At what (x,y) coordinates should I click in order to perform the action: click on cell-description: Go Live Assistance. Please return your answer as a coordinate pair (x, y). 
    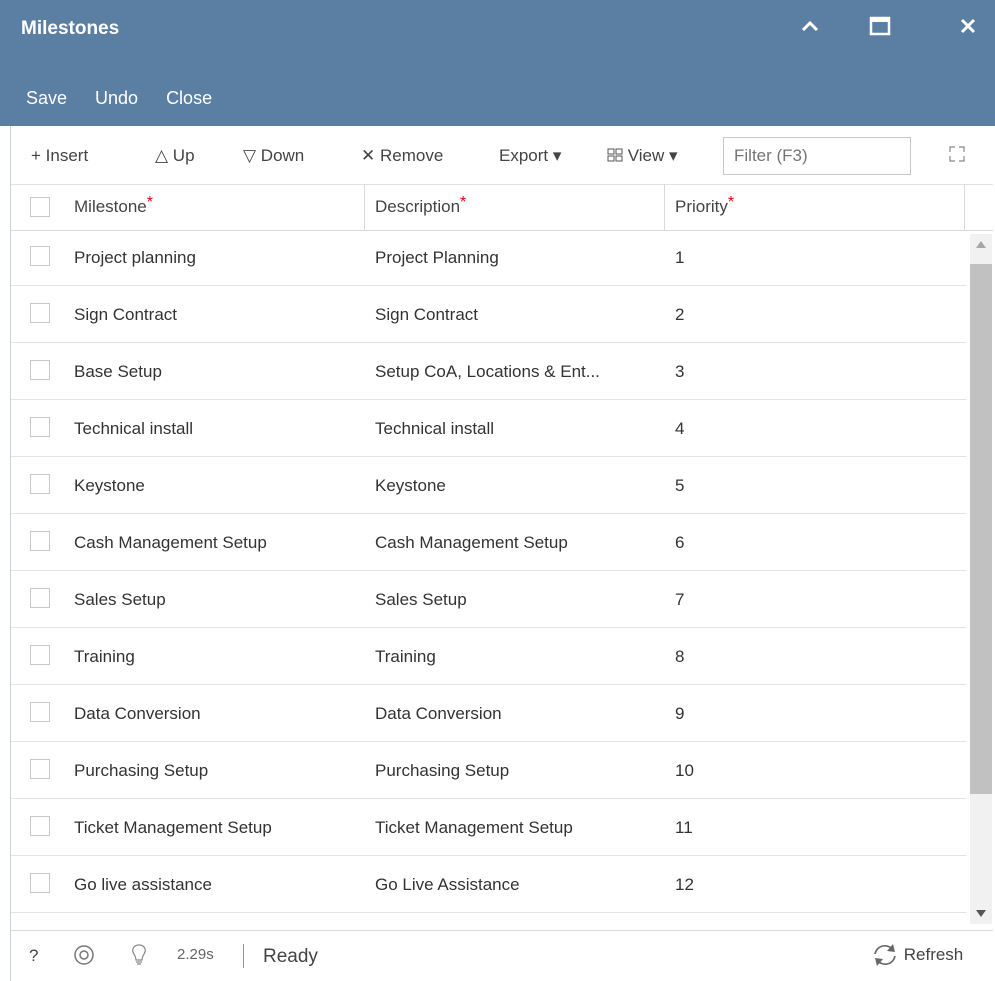
    Looking at the image, I should click on (520, 885).